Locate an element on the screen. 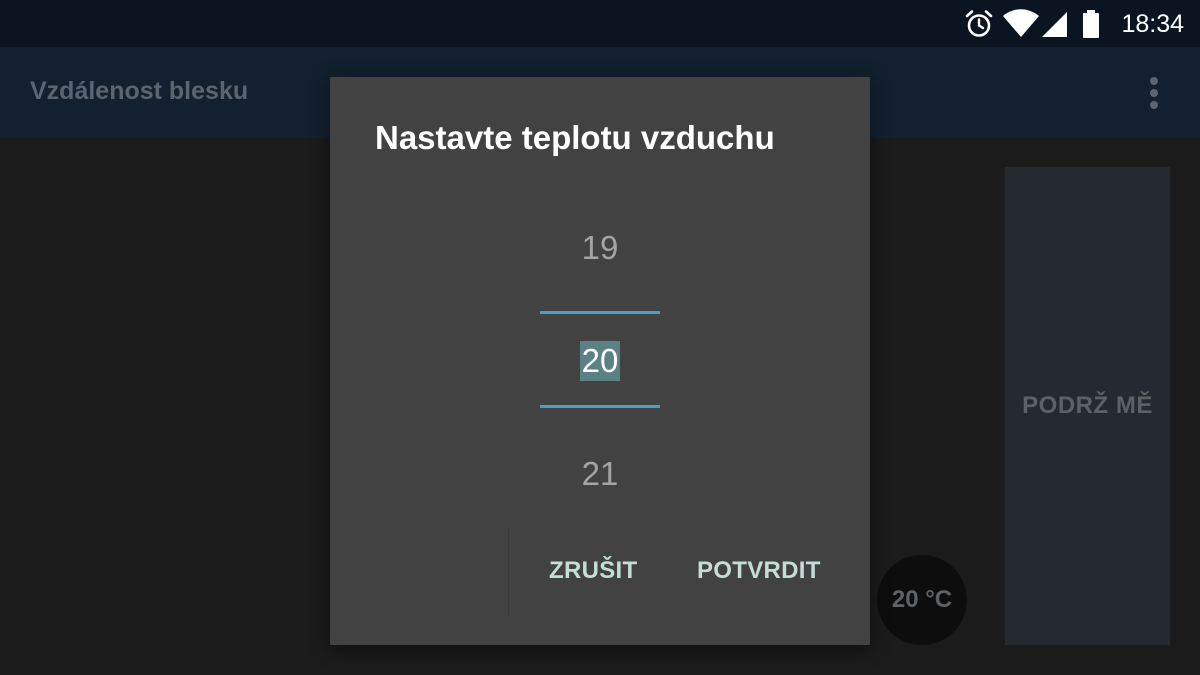 Image resolution: width=1200 pixels, height=675 pixels. wifi-icon is located at coordinates (1021, 23).